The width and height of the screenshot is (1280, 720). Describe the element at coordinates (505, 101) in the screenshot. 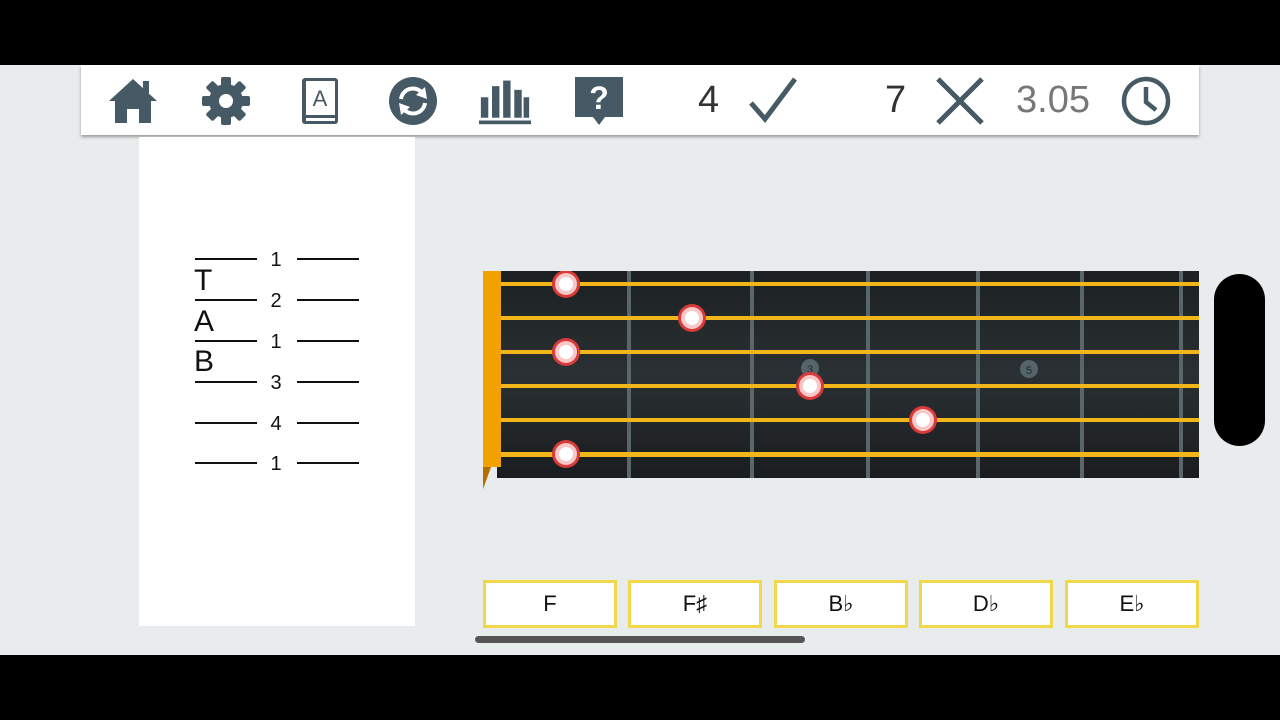

I see `stats-icon` at that location.